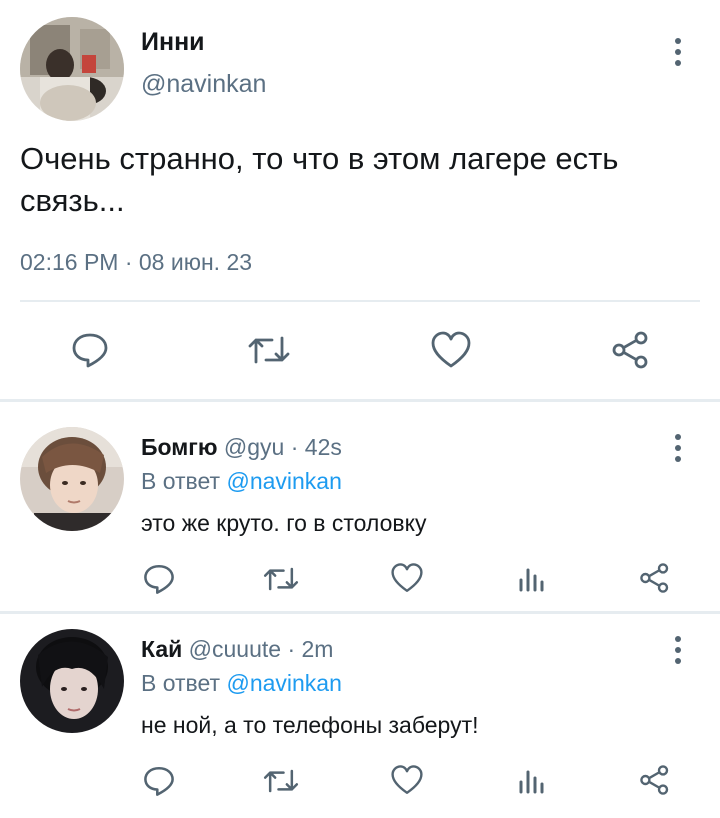 This screenshot has height=818, width=720. I want to click on reply-header: Бомгю @gyu · 42s, so click(241, 447).